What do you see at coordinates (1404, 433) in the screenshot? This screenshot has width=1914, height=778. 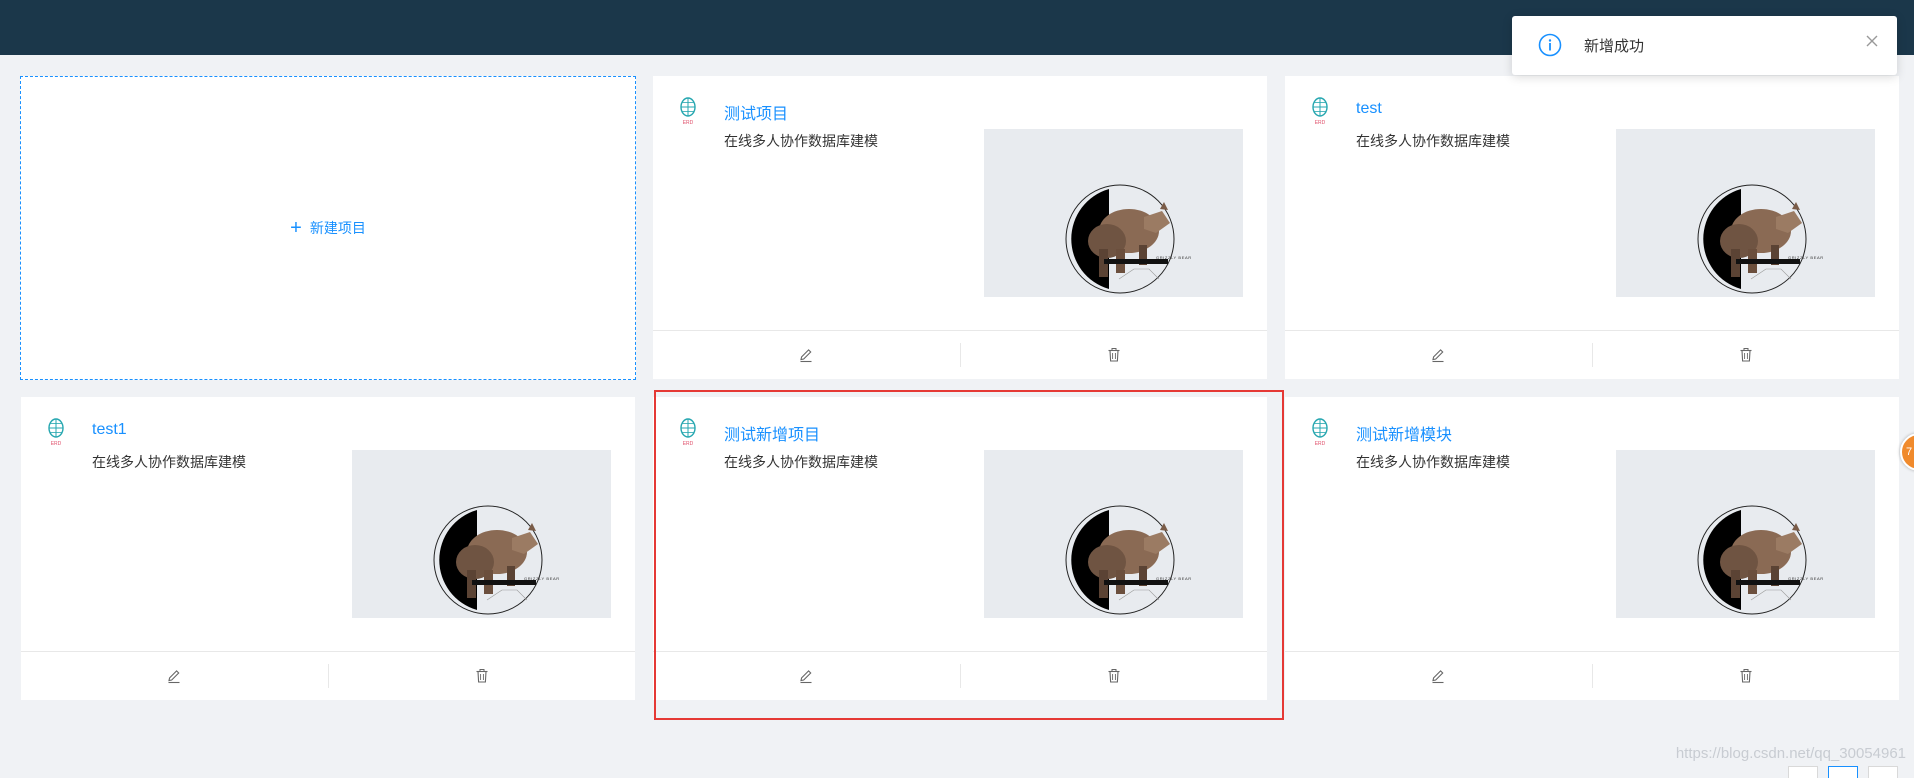 I see `project-title: 测试新增模块` at bounding box center [1404, 433].